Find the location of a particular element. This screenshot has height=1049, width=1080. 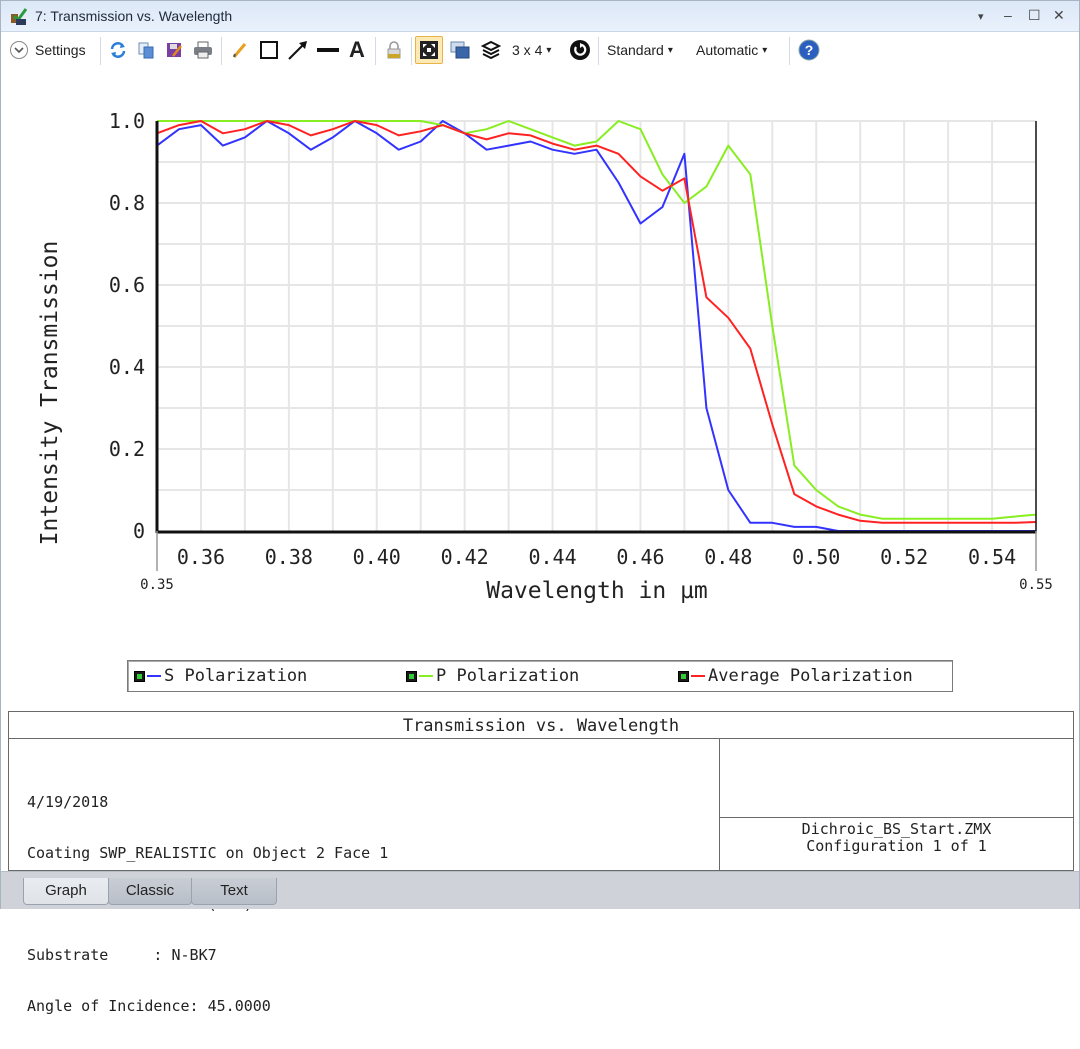

windows-icon is located at coordinates (460, 50).